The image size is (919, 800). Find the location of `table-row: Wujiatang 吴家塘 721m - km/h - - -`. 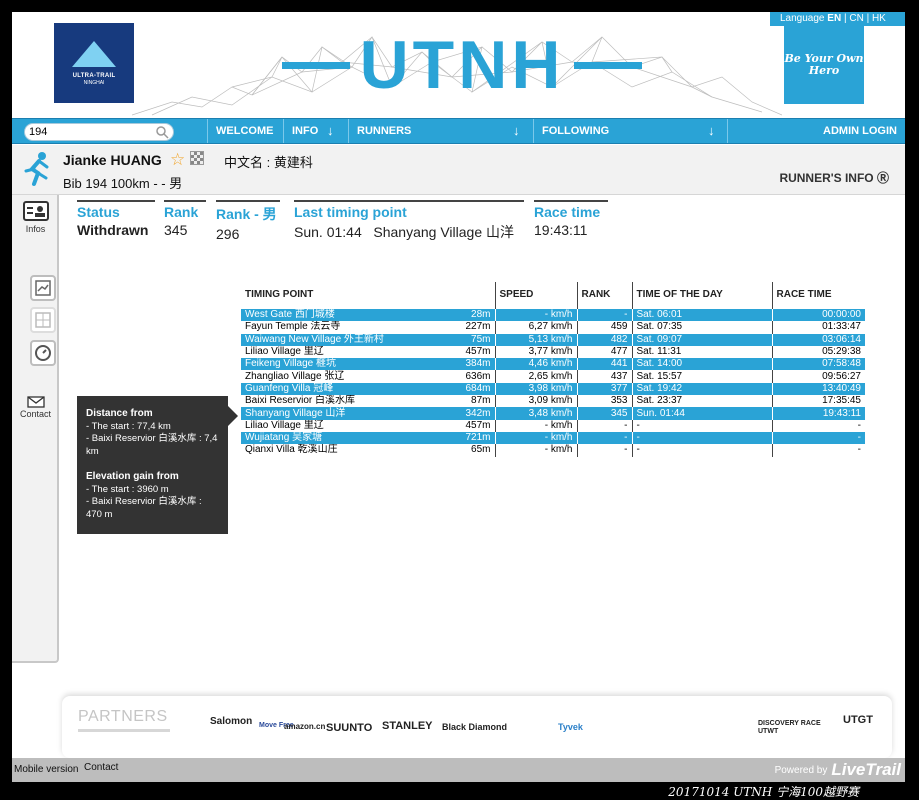

table-row: Wujiatang 吴家塘 721m - km/h - - - is located at coordinates (553, 438).